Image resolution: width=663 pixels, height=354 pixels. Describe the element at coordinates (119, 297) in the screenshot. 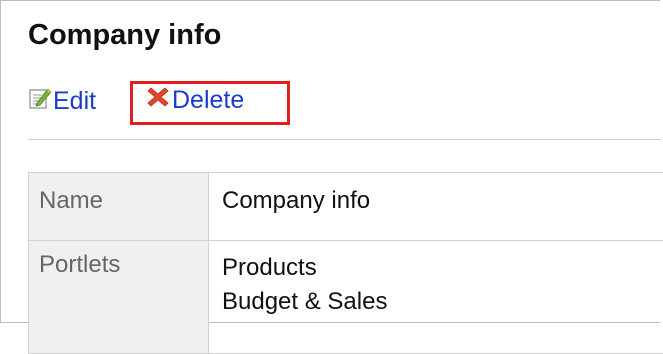

I see `portlets-label: Portlets` at that location.